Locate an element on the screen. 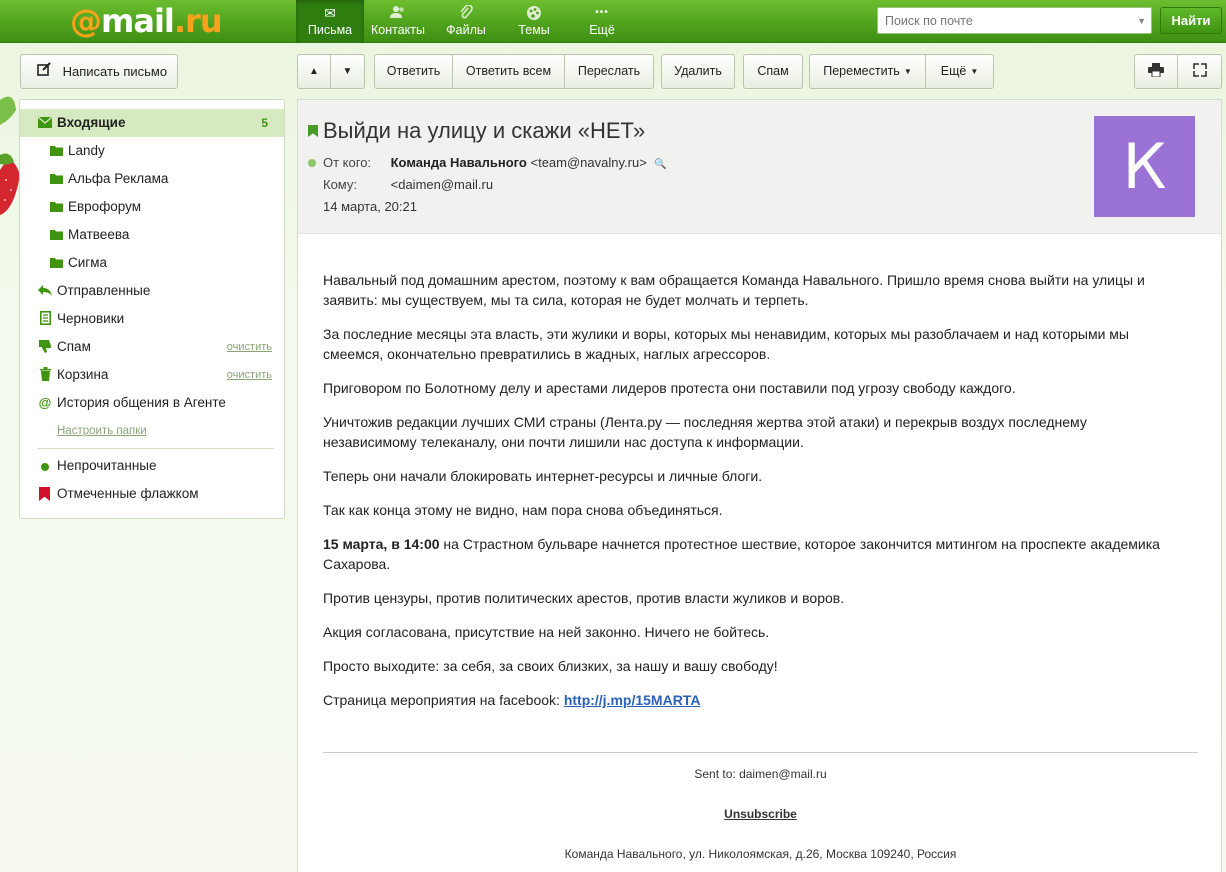 This screenshot has height=872, width=1226. sender-avatar: К is located at coordinates (1144, 166).